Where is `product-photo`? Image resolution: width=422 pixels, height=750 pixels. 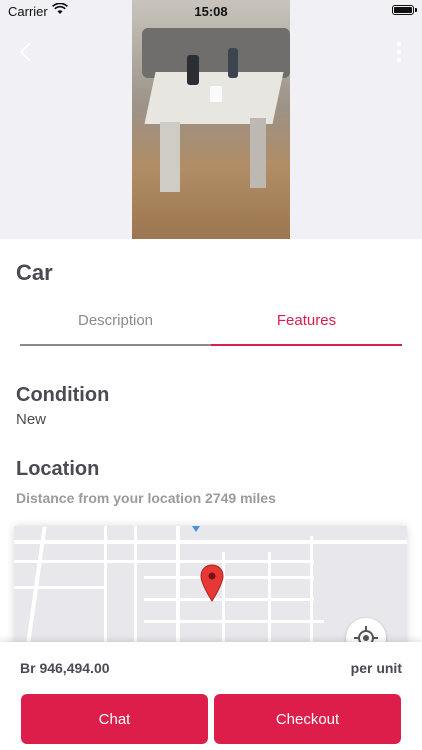
product-photo is located at coordinates (211, 119).